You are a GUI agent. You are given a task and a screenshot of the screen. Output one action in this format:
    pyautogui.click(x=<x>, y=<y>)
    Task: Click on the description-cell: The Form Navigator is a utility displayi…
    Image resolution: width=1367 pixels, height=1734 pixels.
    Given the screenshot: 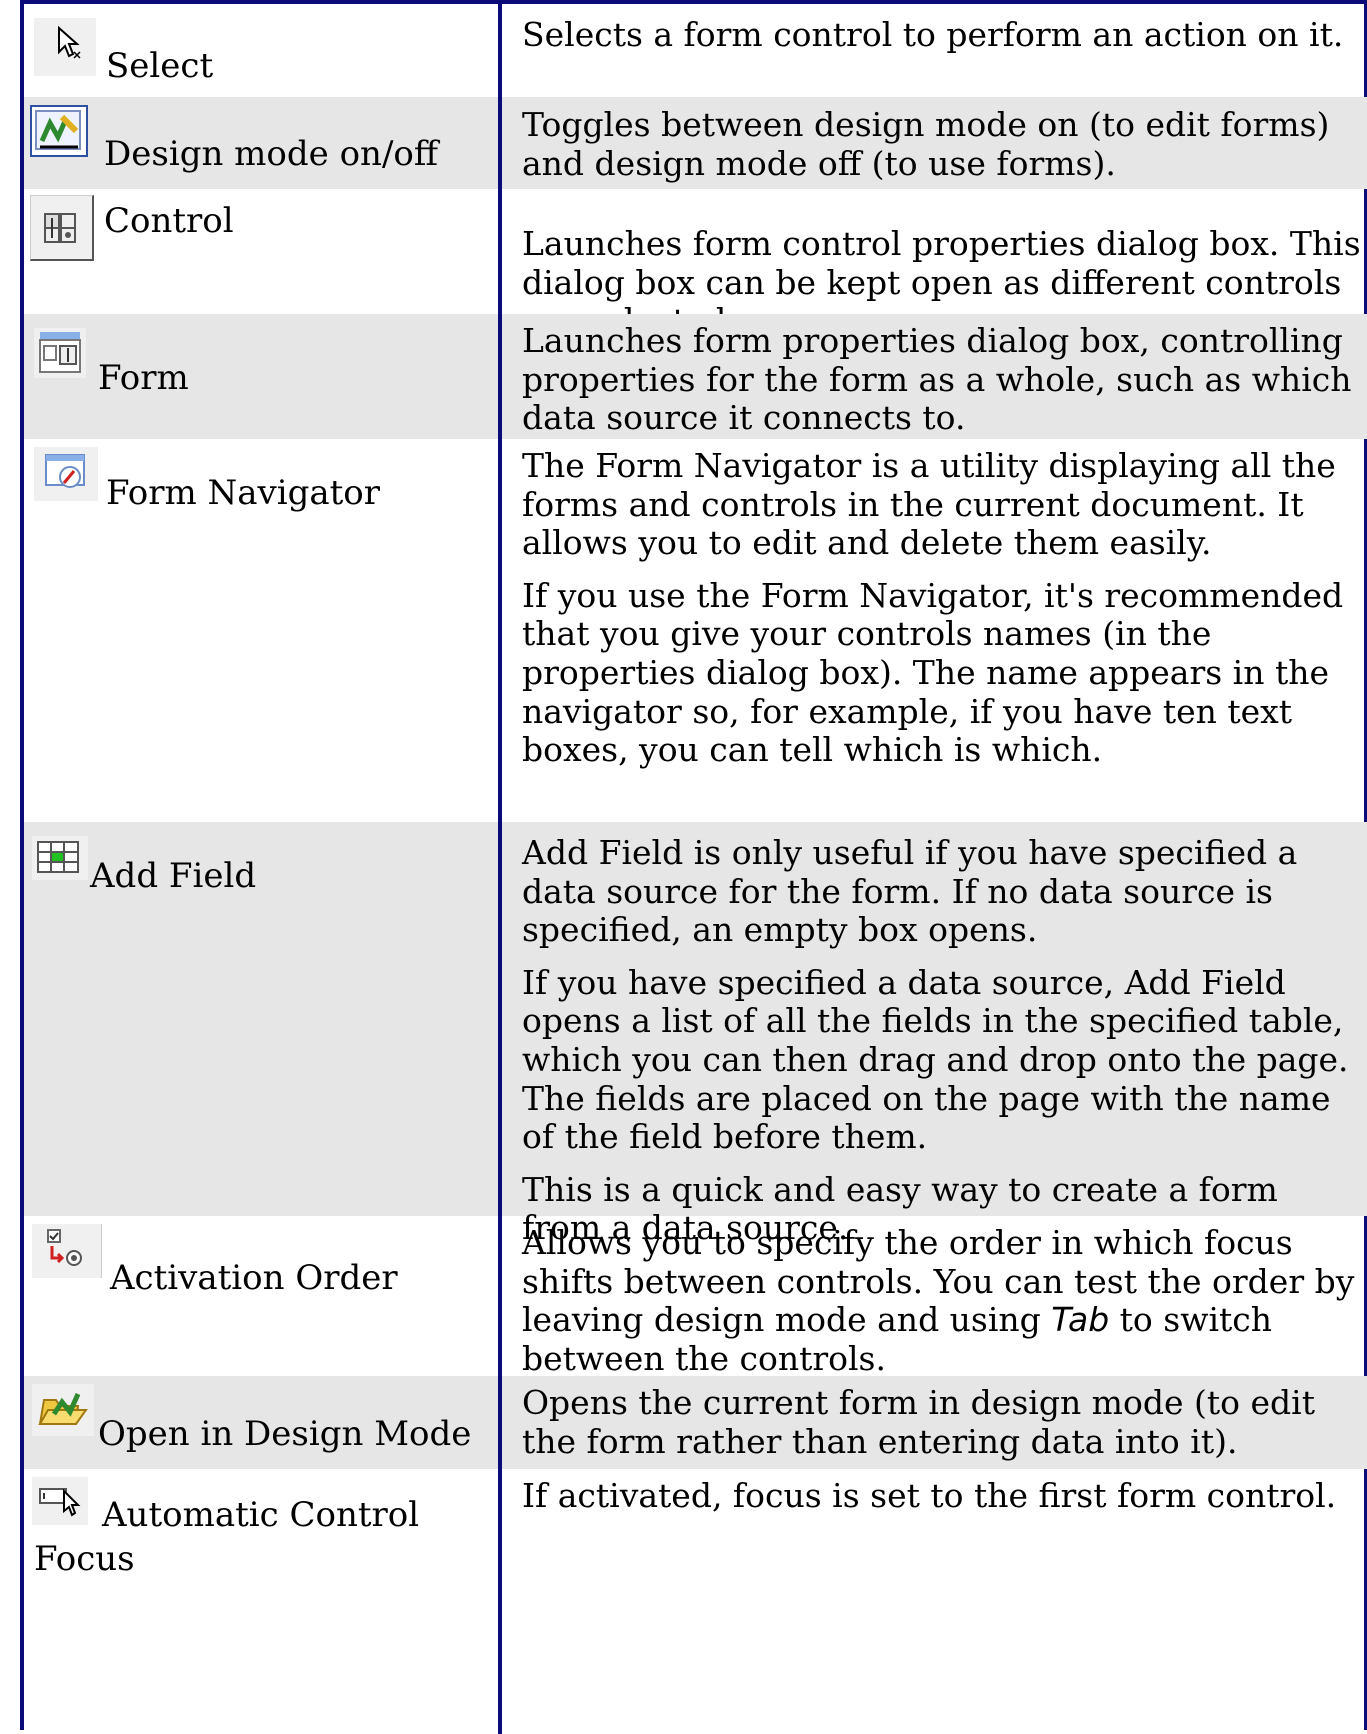 What is the action you would take?
    pyautogui.click(x=942, y=608)
    